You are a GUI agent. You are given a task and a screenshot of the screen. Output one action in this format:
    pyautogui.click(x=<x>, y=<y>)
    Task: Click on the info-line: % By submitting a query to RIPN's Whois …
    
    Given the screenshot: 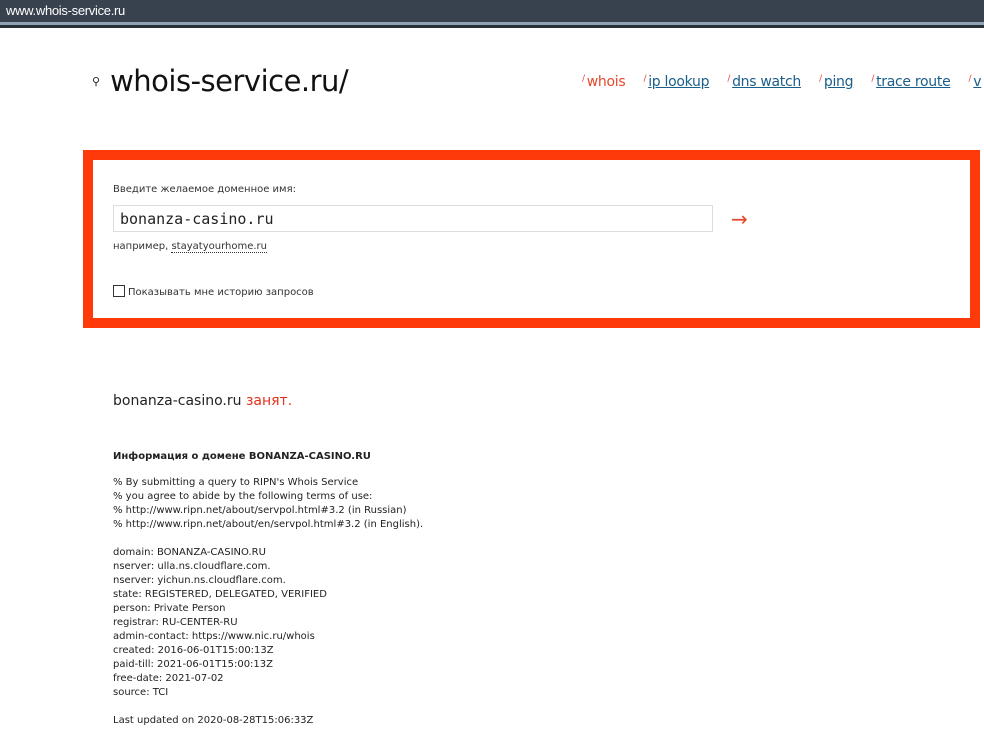 What is the action you would take?
    pyautogui.click(x=236, y=482)
    